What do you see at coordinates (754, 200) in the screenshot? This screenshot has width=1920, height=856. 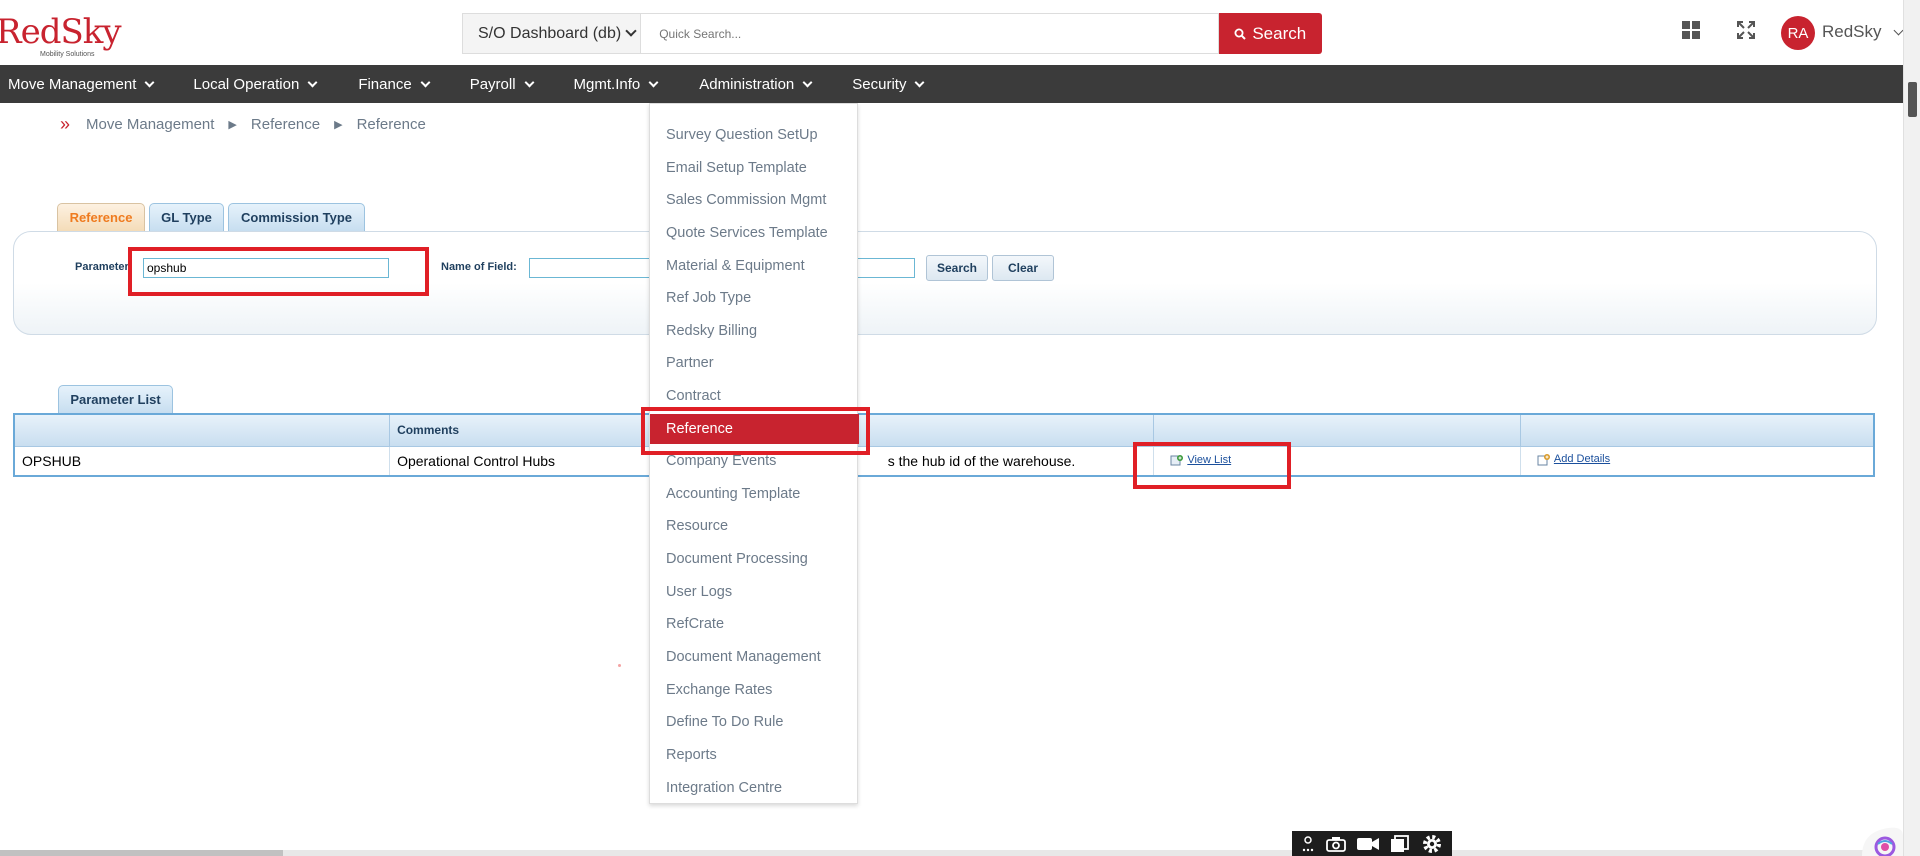 I see `menu-item-sales-commission-mgmt: Sales Commission Mgmt` at bounding box center [754, 200].